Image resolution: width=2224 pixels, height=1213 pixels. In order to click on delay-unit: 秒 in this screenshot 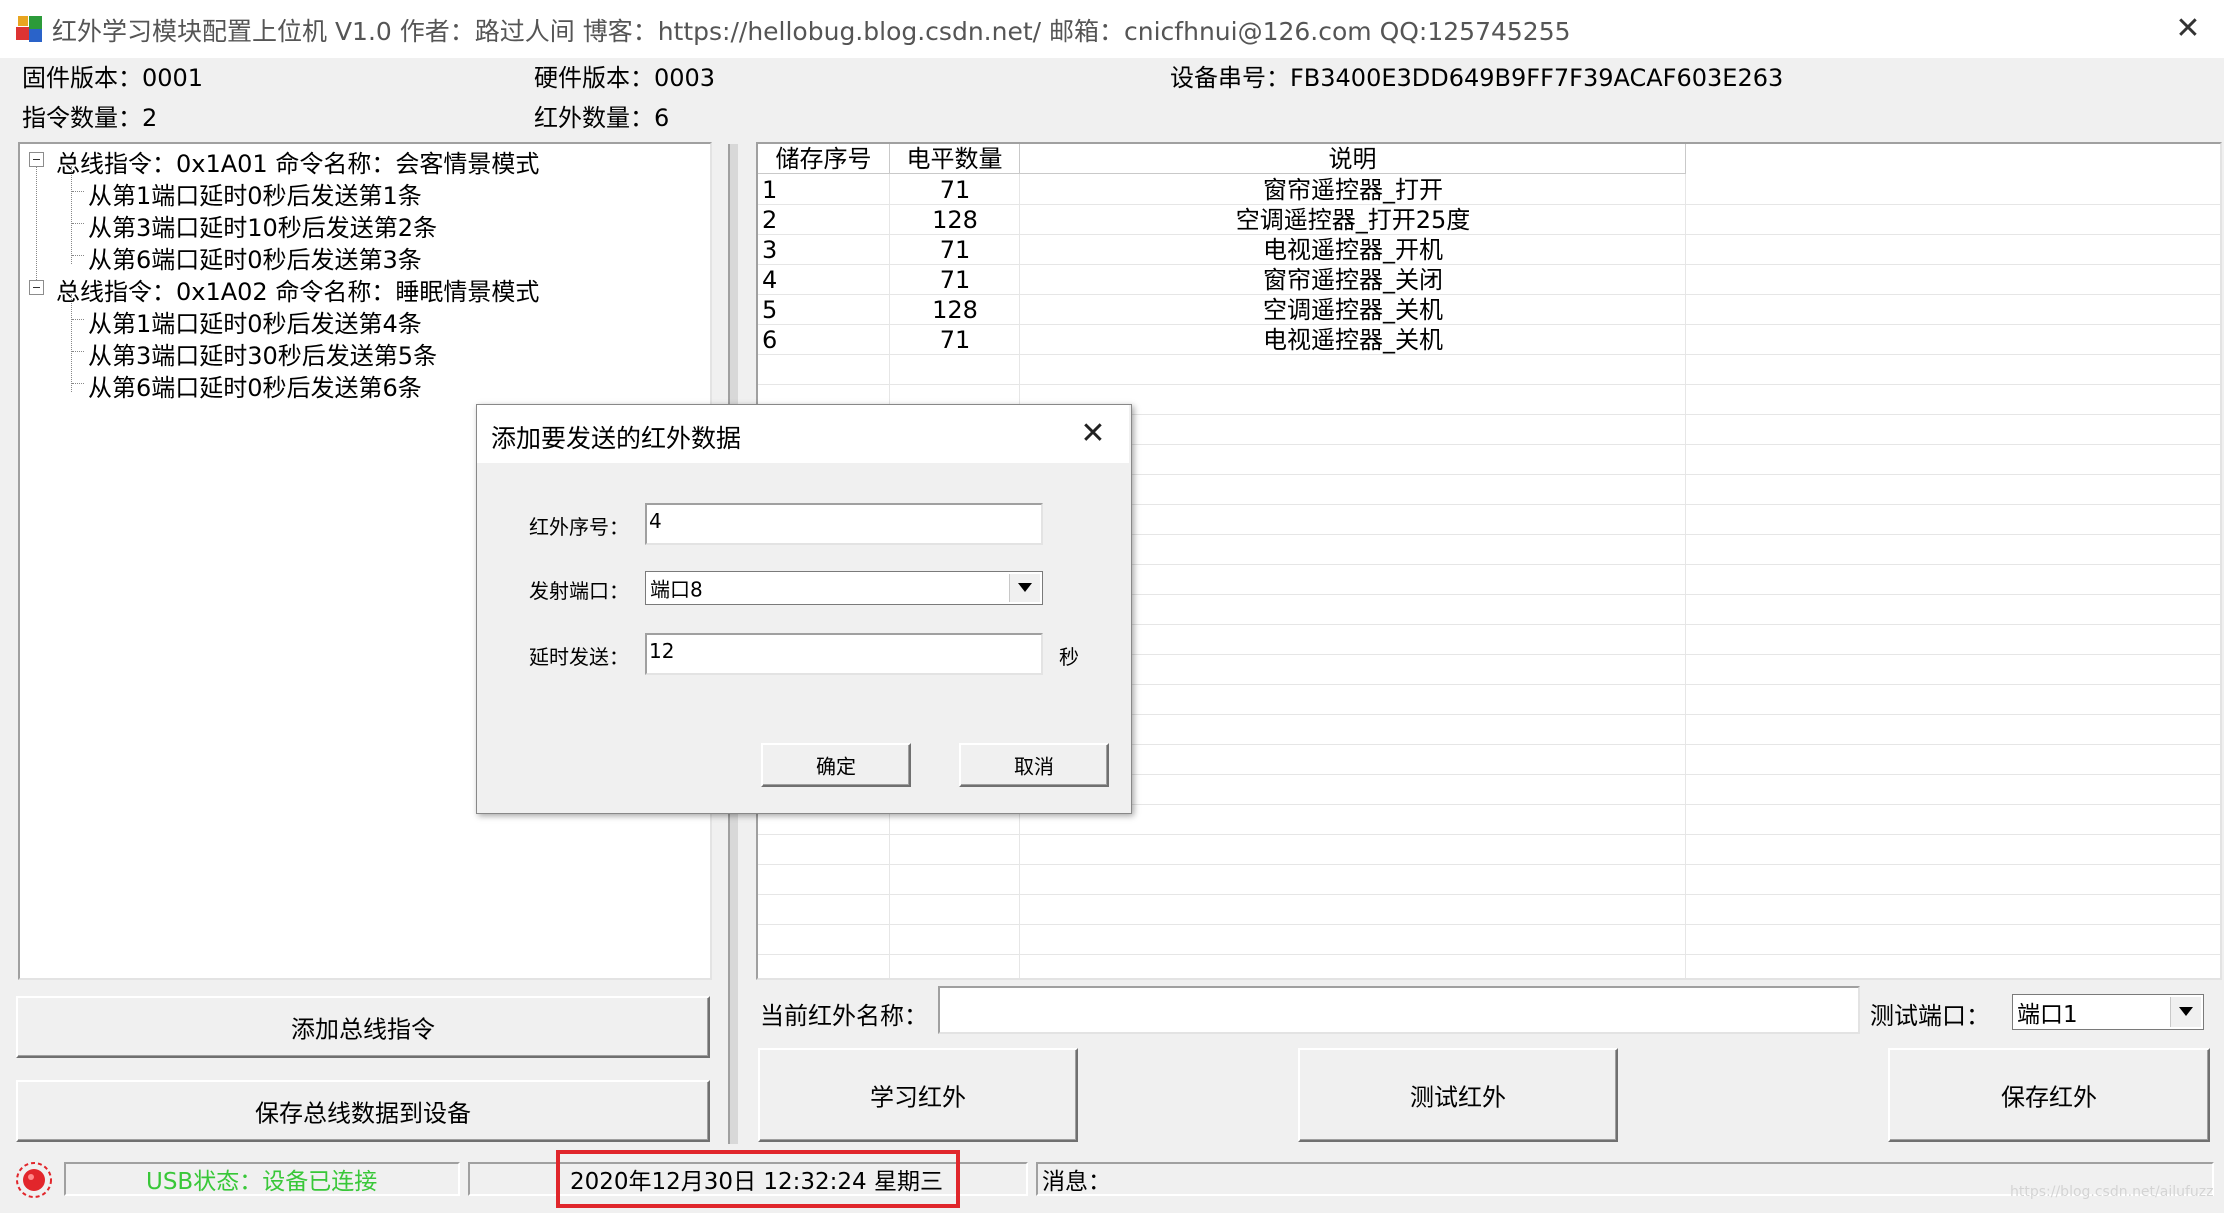, I will do `click(1069, 657)`.